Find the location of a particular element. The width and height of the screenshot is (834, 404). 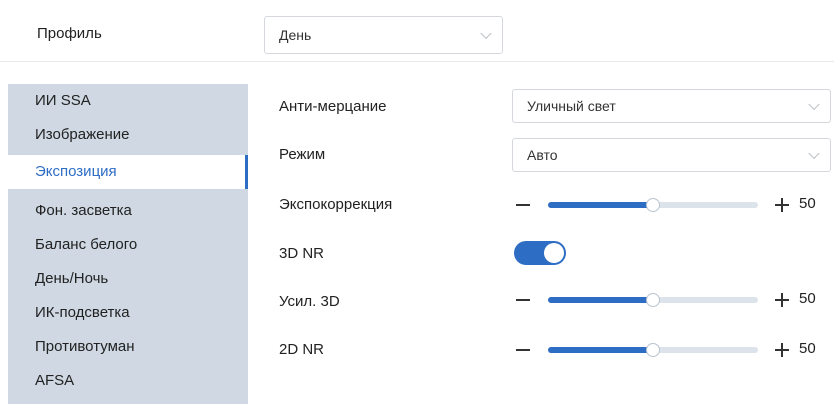

gain3d-label: Усил. 3D is located at coordinates (309, 301).